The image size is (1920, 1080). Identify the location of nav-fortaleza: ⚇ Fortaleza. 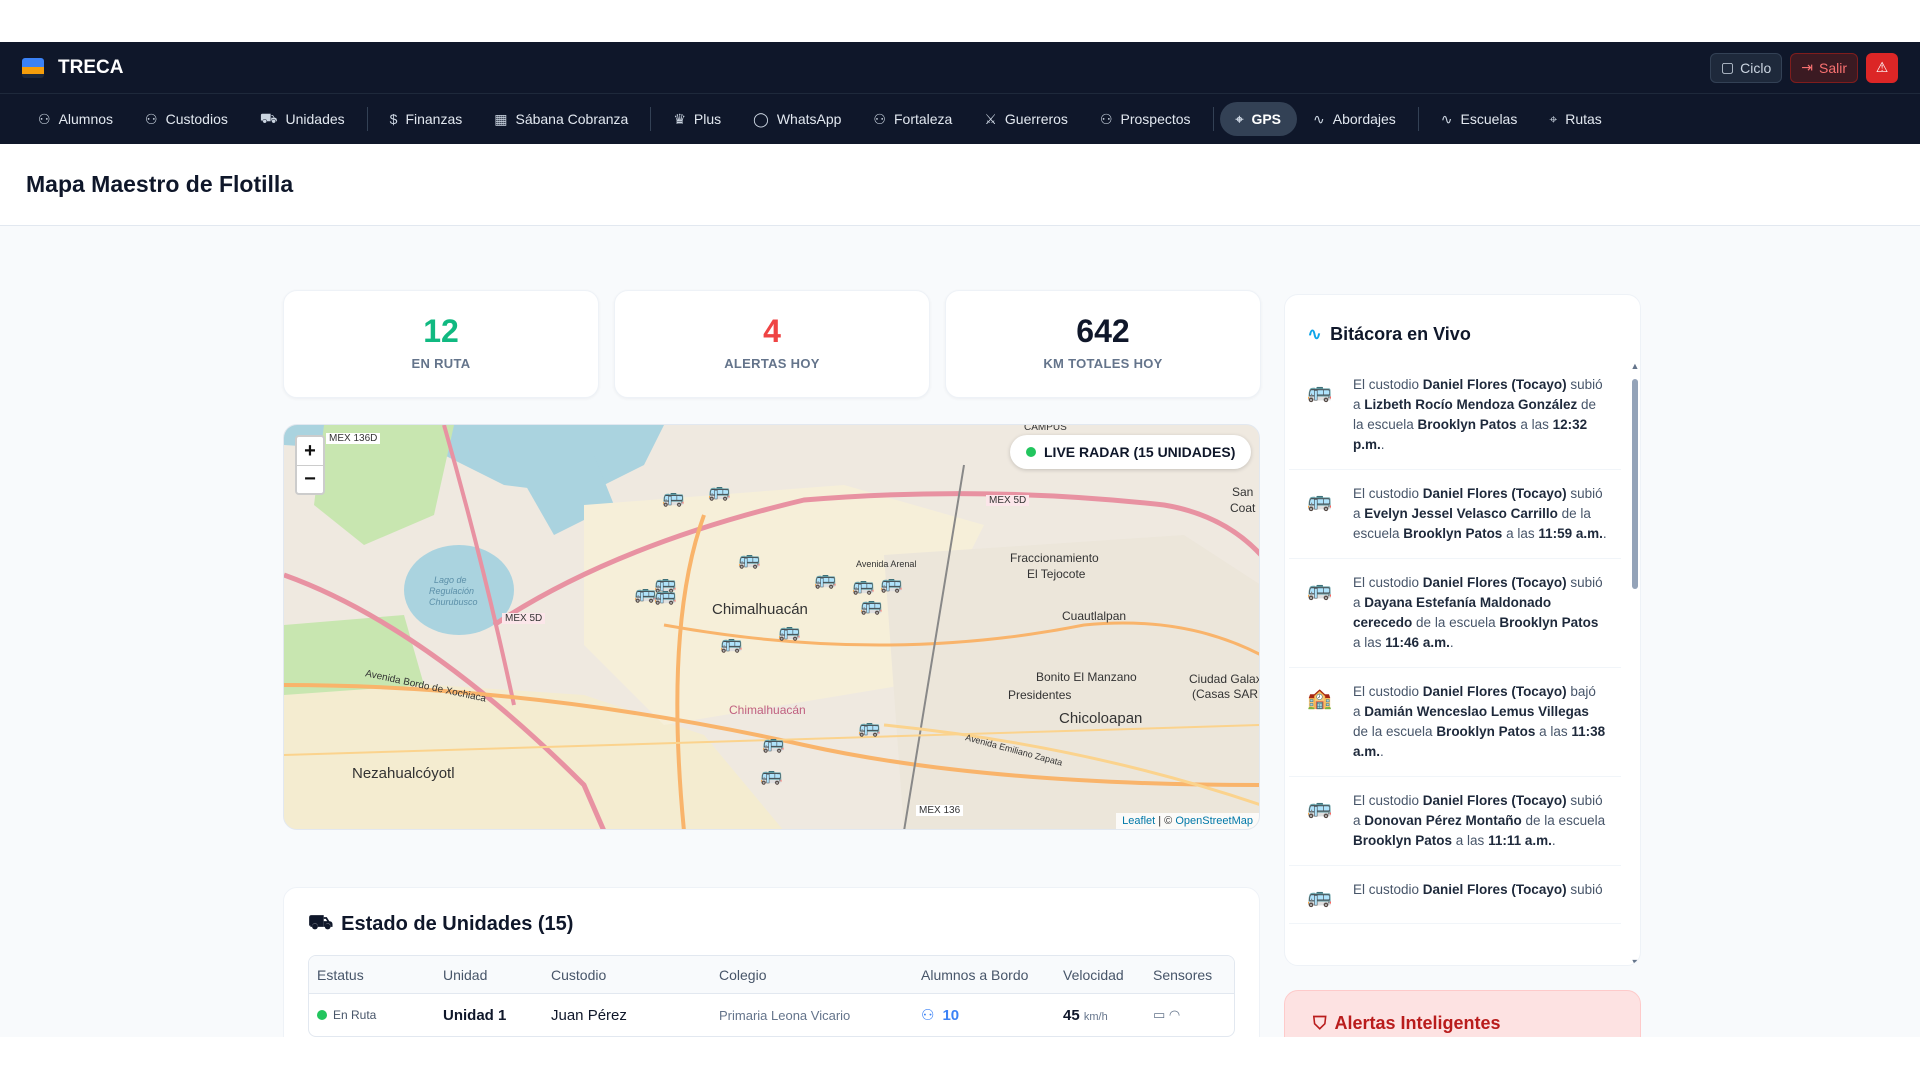
(912, 119).